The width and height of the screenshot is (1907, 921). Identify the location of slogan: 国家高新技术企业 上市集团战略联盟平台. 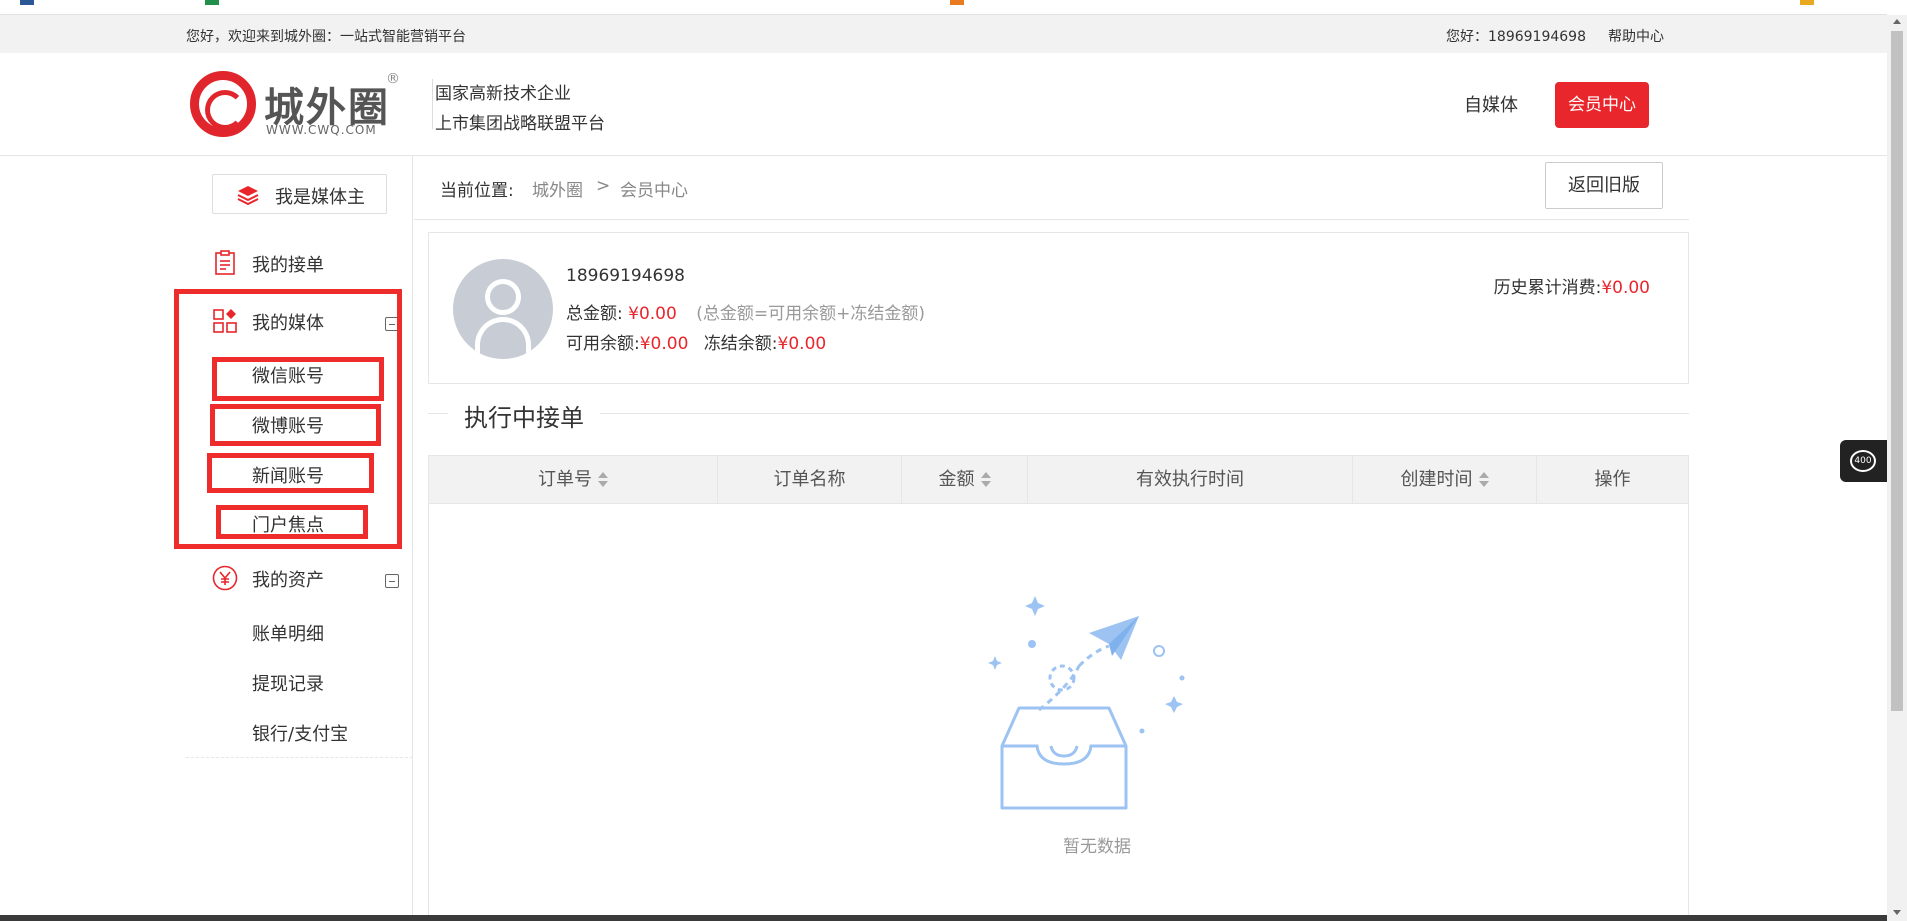
(518, 106).